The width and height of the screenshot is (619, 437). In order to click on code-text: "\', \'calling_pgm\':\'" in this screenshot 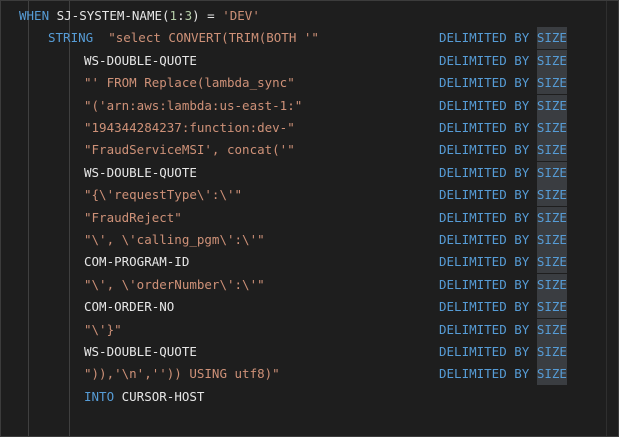, I will do `click(174, 240)`.